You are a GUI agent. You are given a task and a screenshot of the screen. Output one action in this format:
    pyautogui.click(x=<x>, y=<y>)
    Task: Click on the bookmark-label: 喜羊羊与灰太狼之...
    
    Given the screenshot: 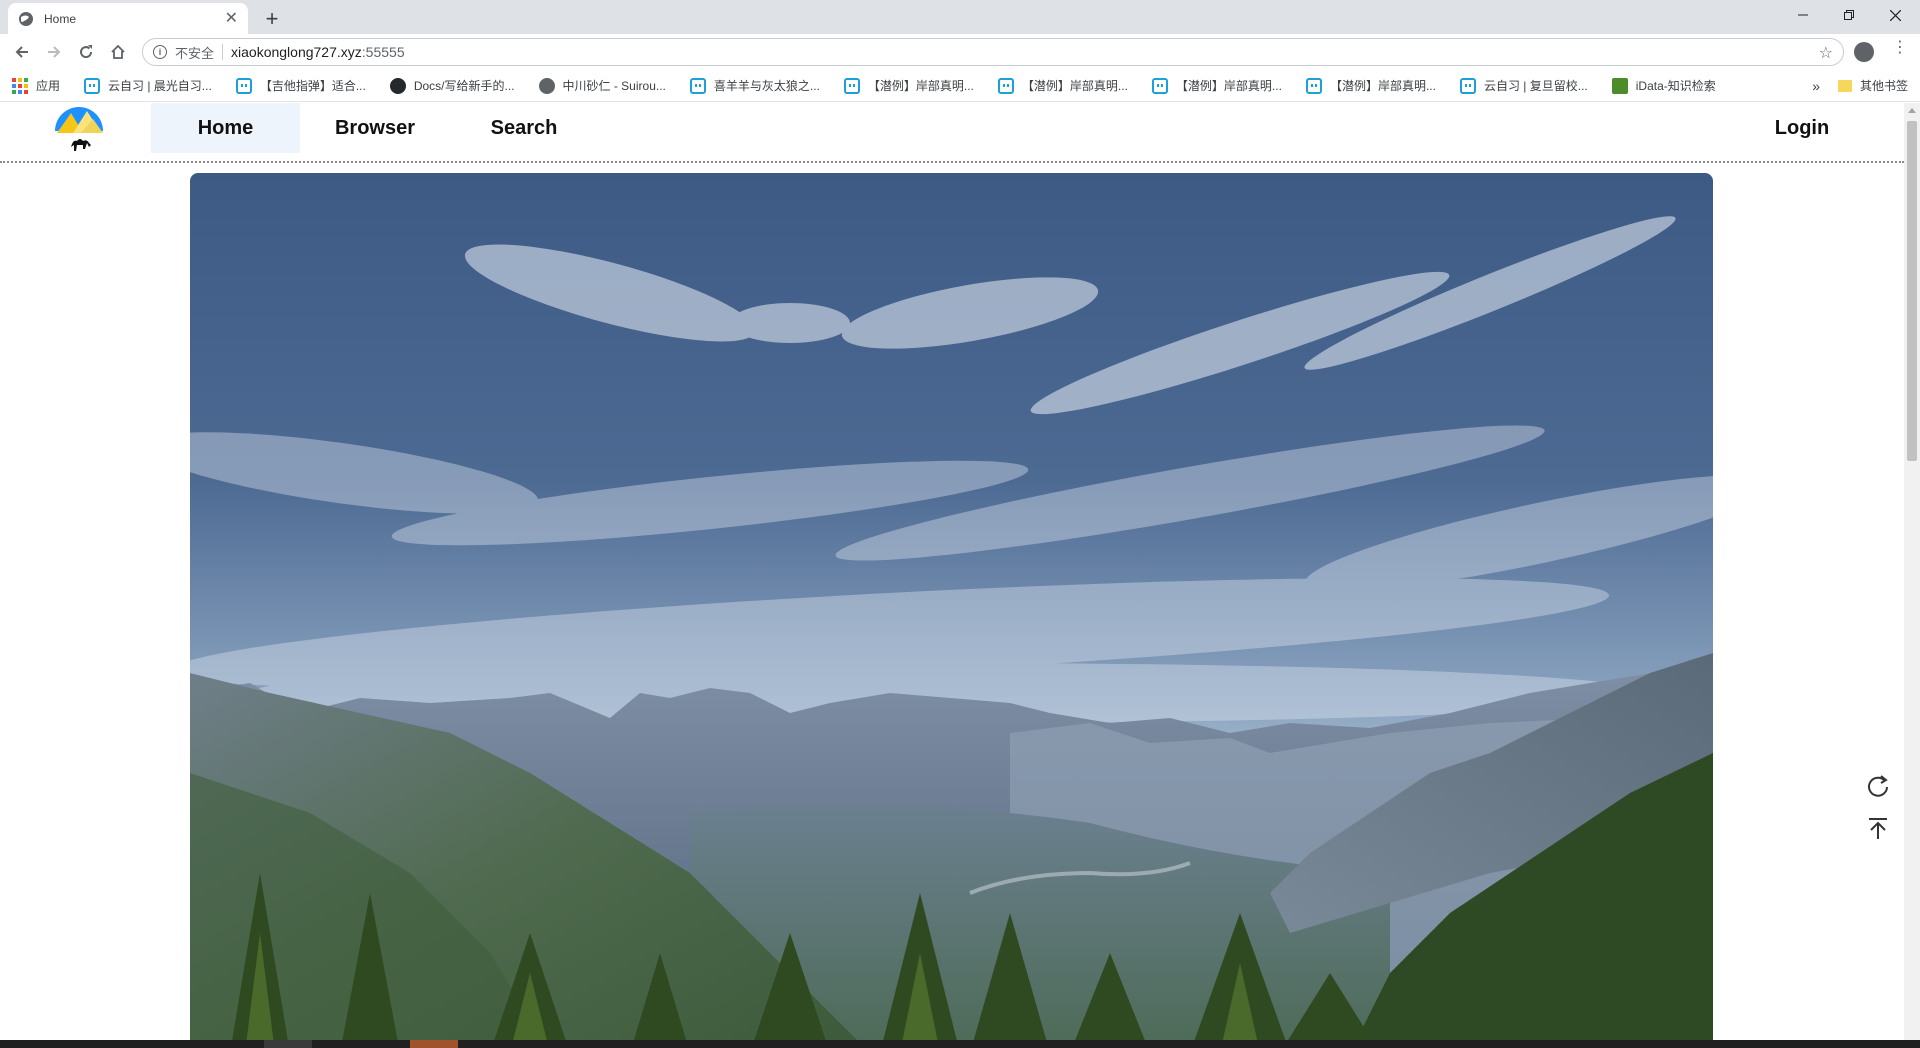 What is the action you would take?
    pyautogui.click(x=766, y=86)
    